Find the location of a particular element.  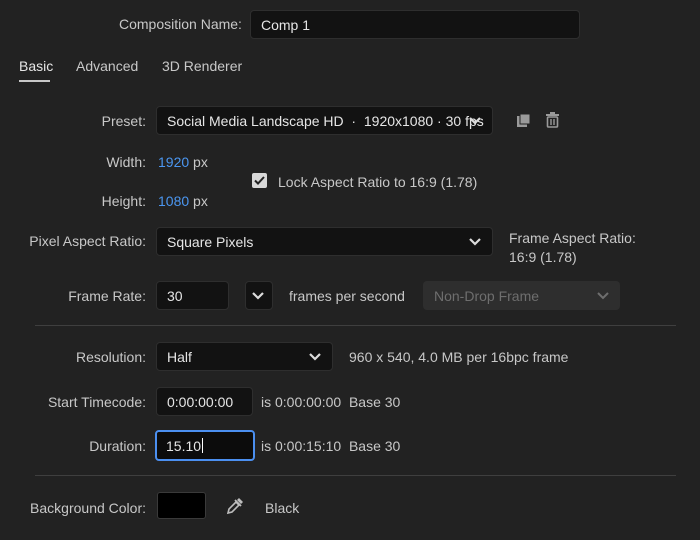

save-preset-icon is located at coordinates (523, 120).